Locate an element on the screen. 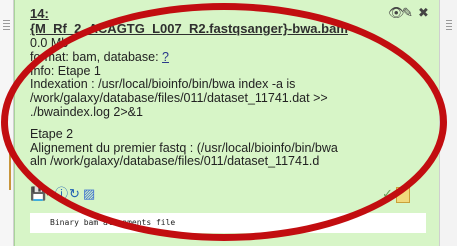 The width and height of the screenshot is (457, 246). caret-icon: ▾ is located at coordinates (47, 194).